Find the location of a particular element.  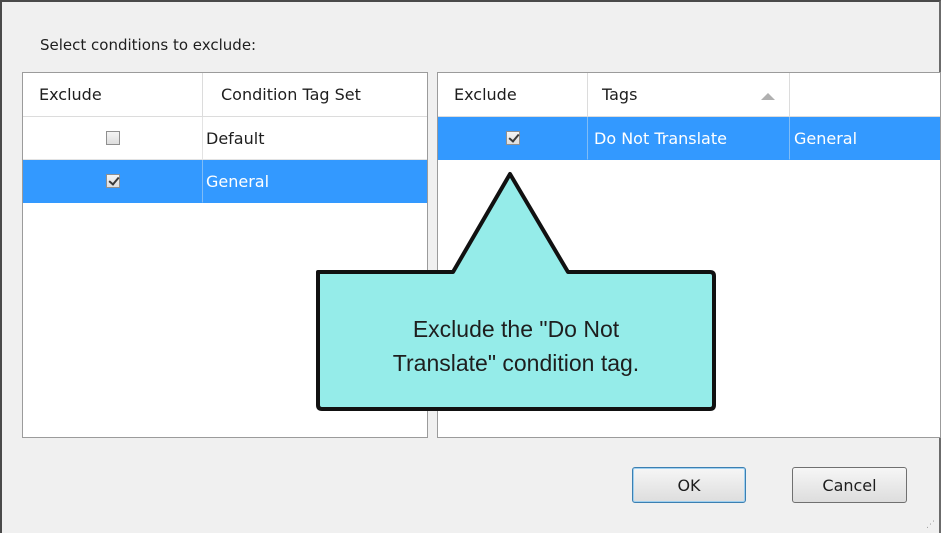

callout-line-2: Translate" condition tag. is located at coordinates (516, 363).